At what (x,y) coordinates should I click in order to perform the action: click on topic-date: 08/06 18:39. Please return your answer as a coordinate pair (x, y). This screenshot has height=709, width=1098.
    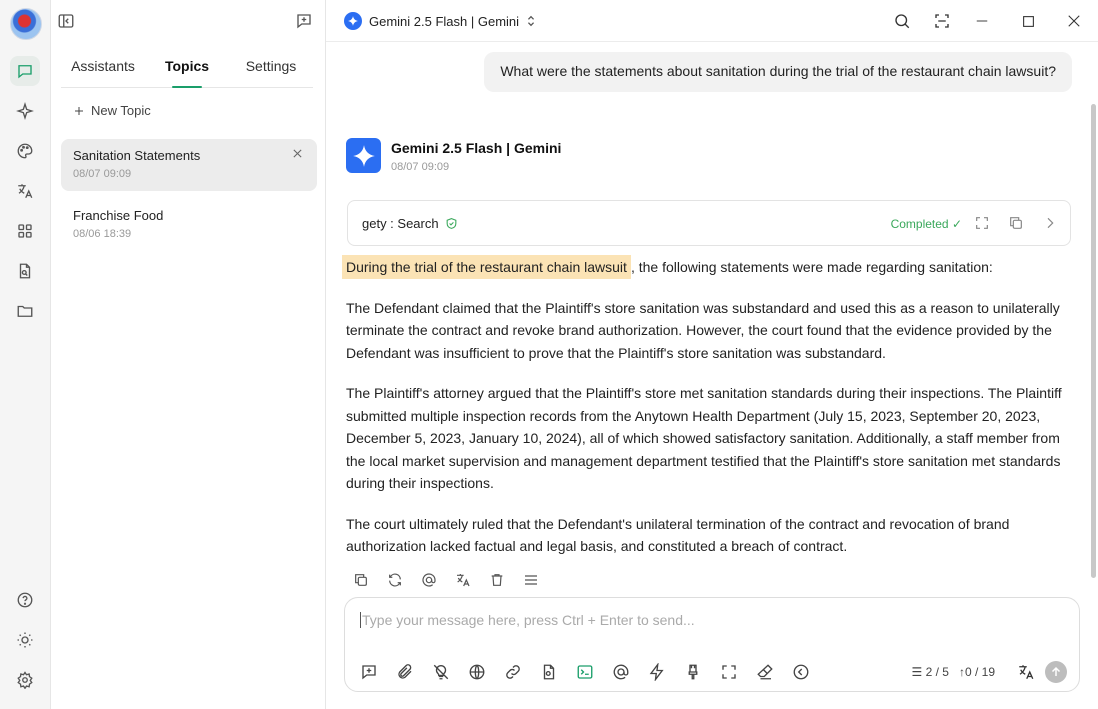
    Looking at the image, I should click on (102, 234).